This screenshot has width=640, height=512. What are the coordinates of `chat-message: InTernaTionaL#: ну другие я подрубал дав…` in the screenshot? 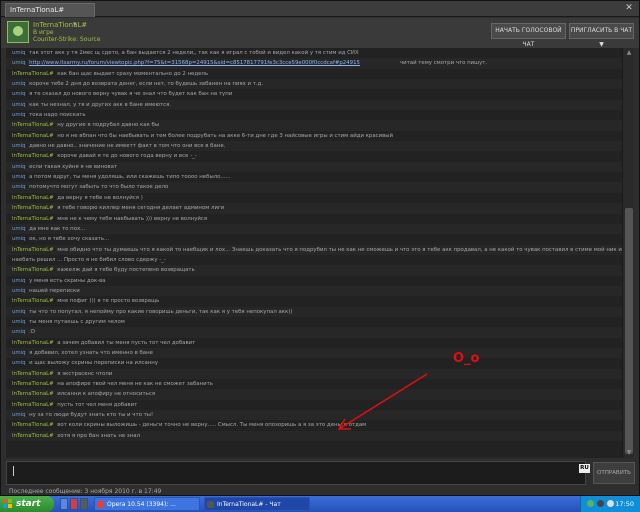 It's located at (314, 125).